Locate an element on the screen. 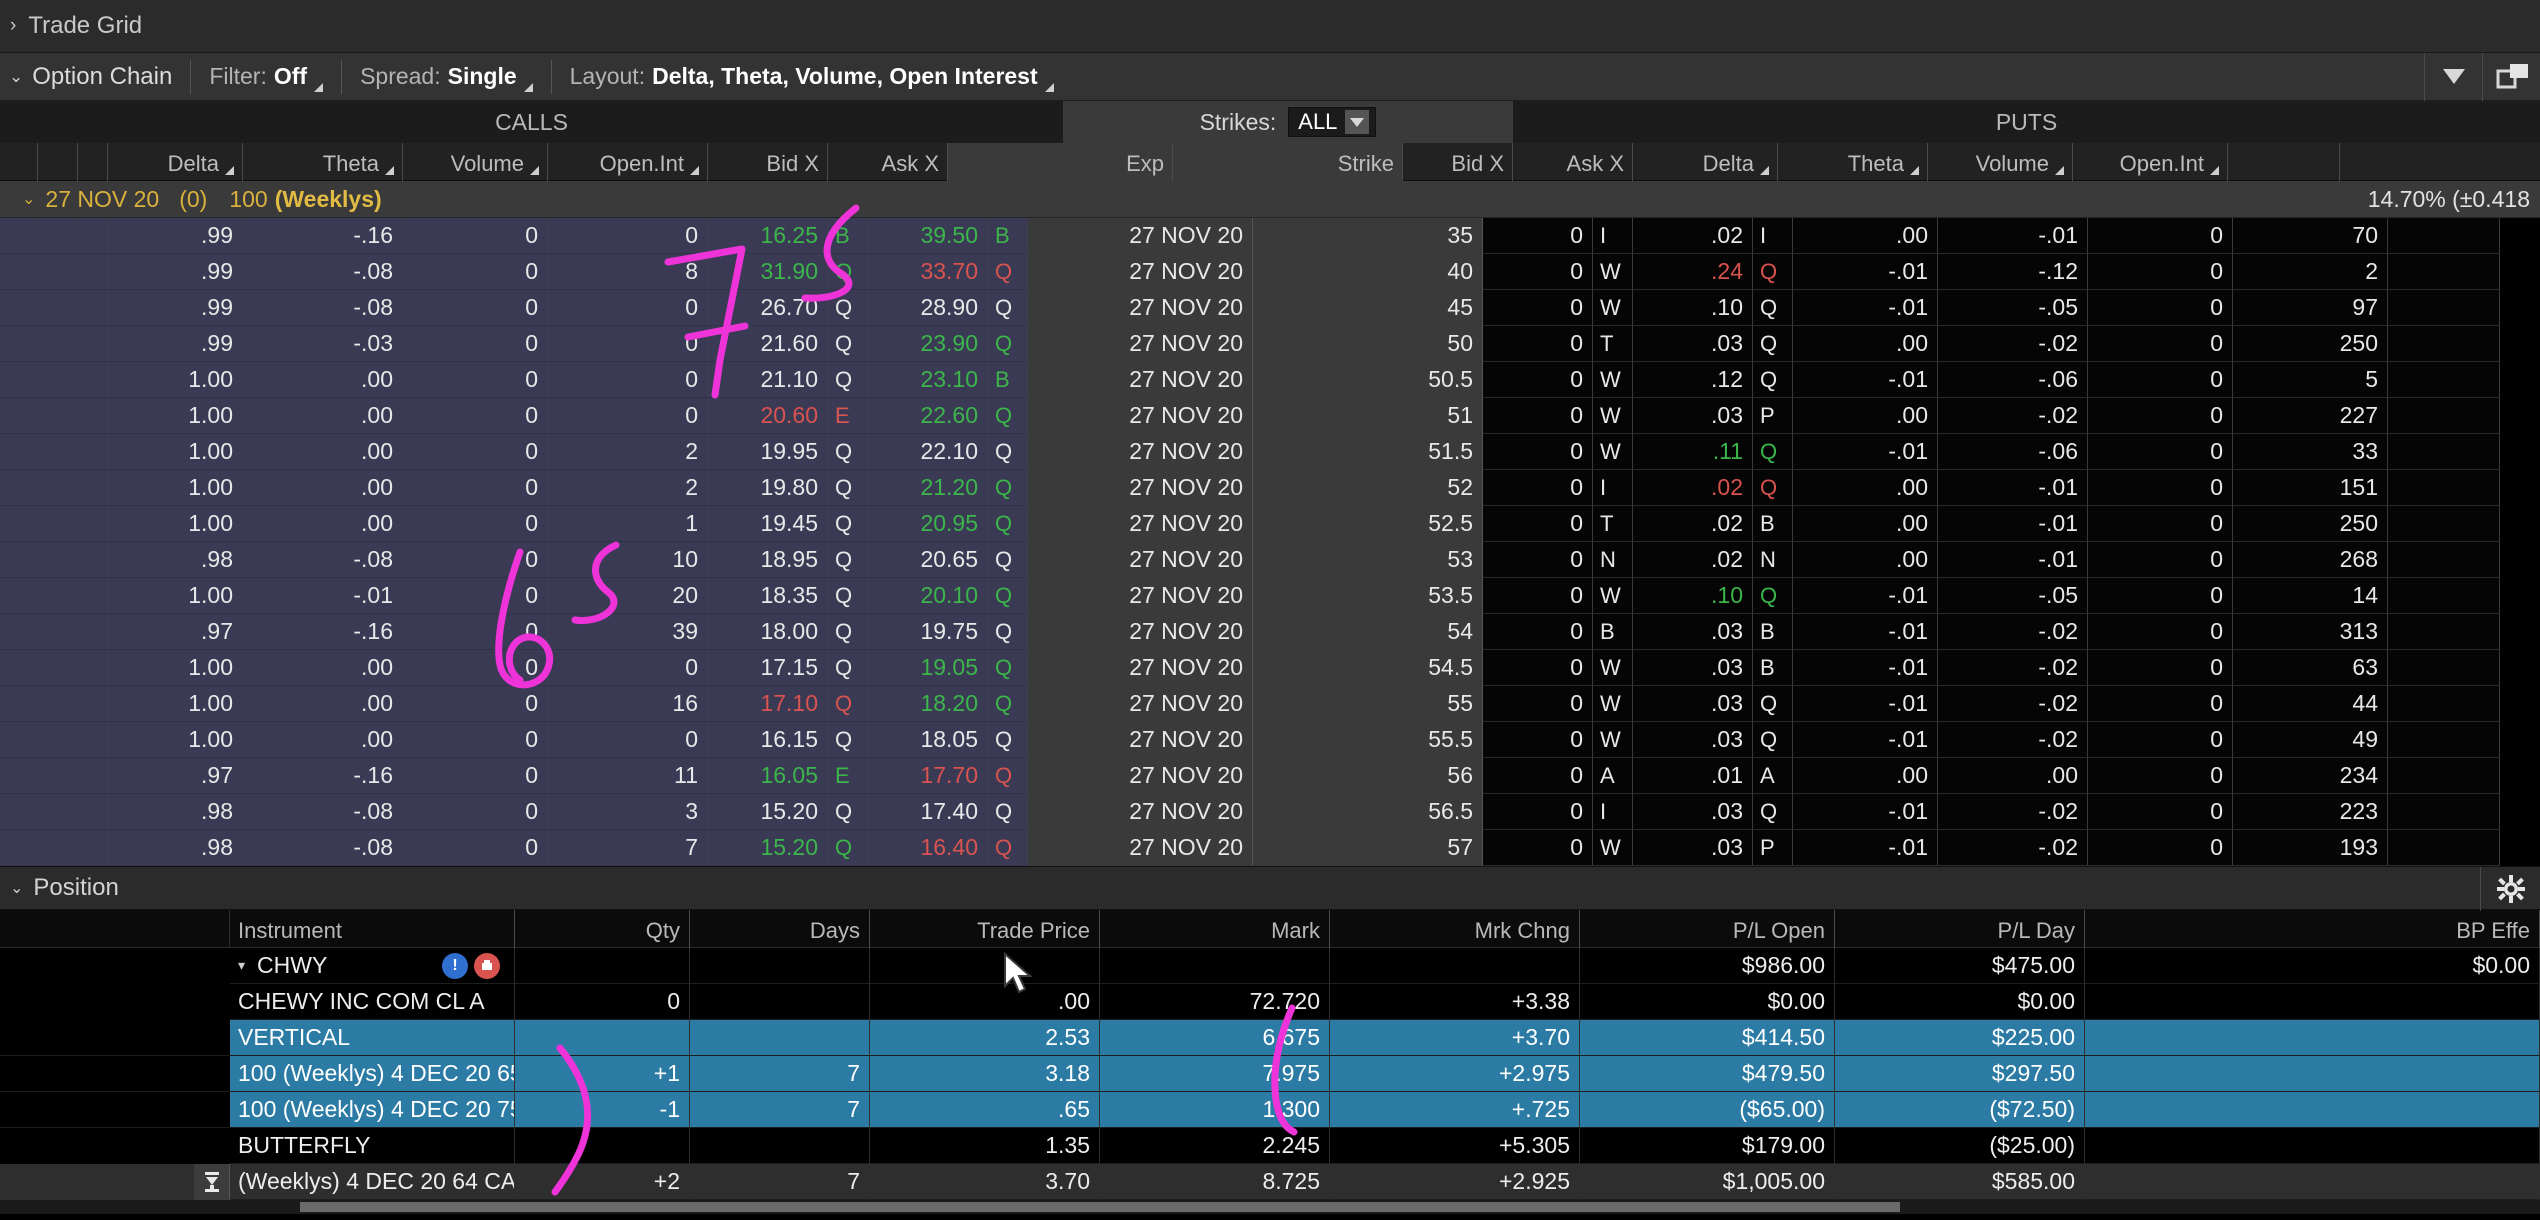 The width and height of the screenshot is (2540, 1220). position-cell-qty: +2 is located at coordinates (602, 1182).